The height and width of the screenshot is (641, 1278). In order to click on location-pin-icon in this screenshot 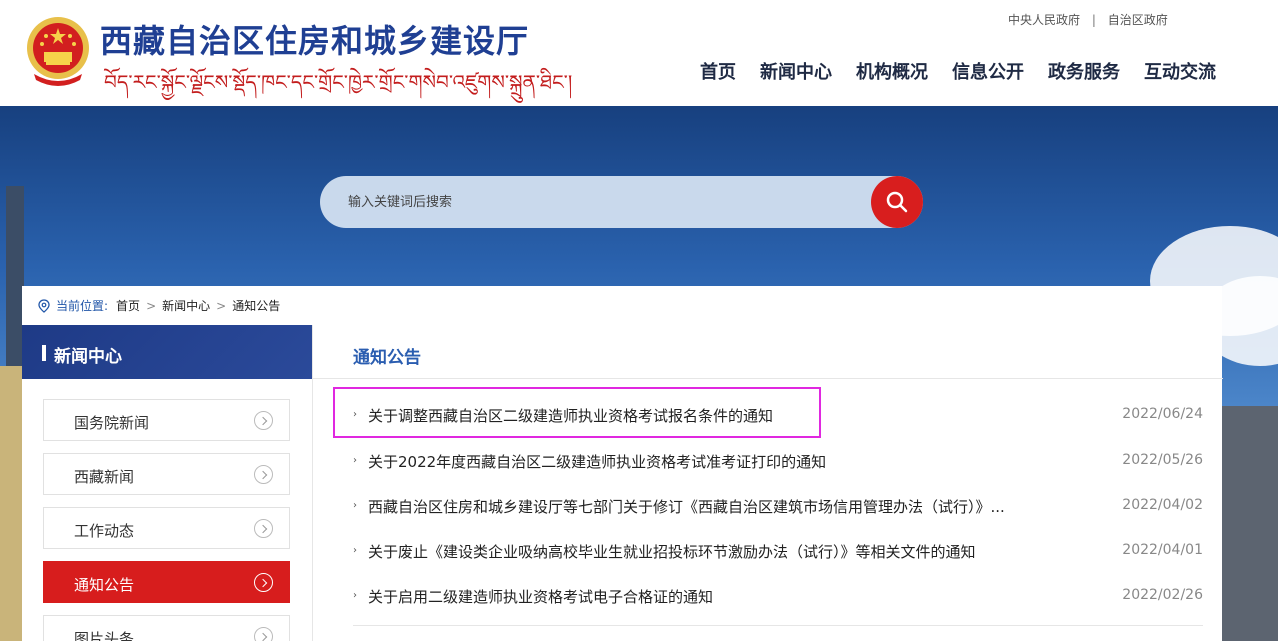, I will do `click(44, 305)`.